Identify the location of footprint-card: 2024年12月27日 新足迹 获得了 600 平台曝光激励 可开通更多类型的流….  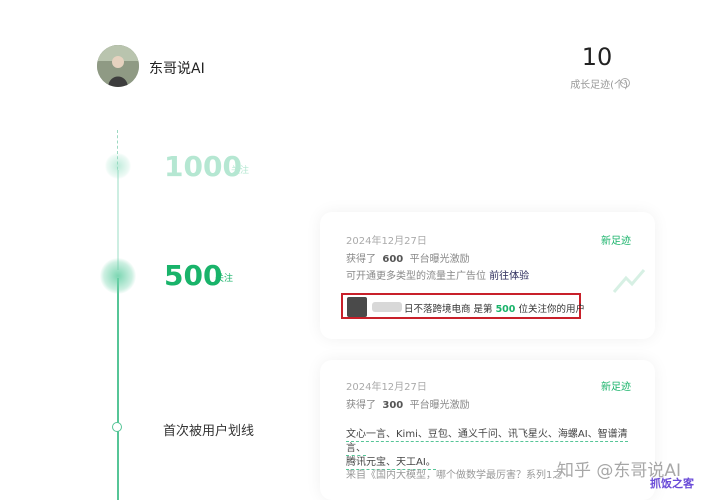
(487, 275).